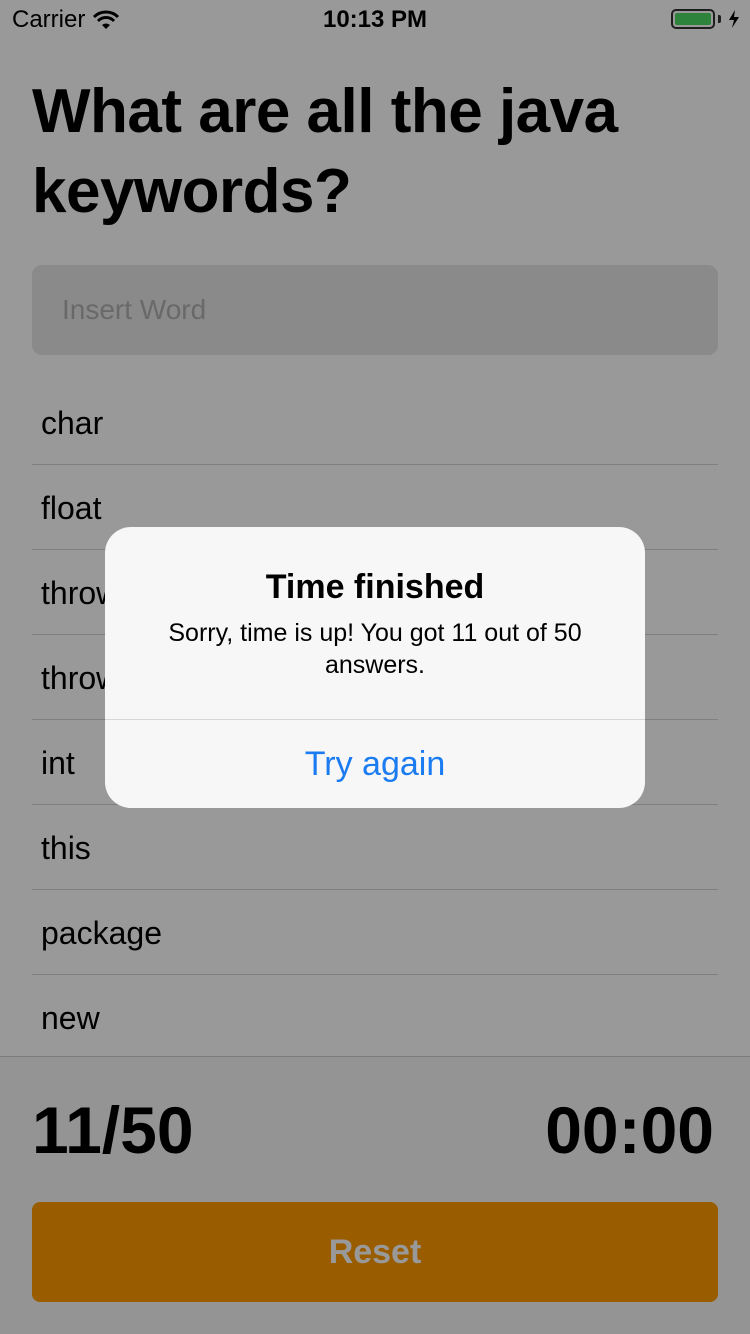 This screenshot has height=1334, width=750. I want to click on try-again-button: Try again, so click(375, 764).